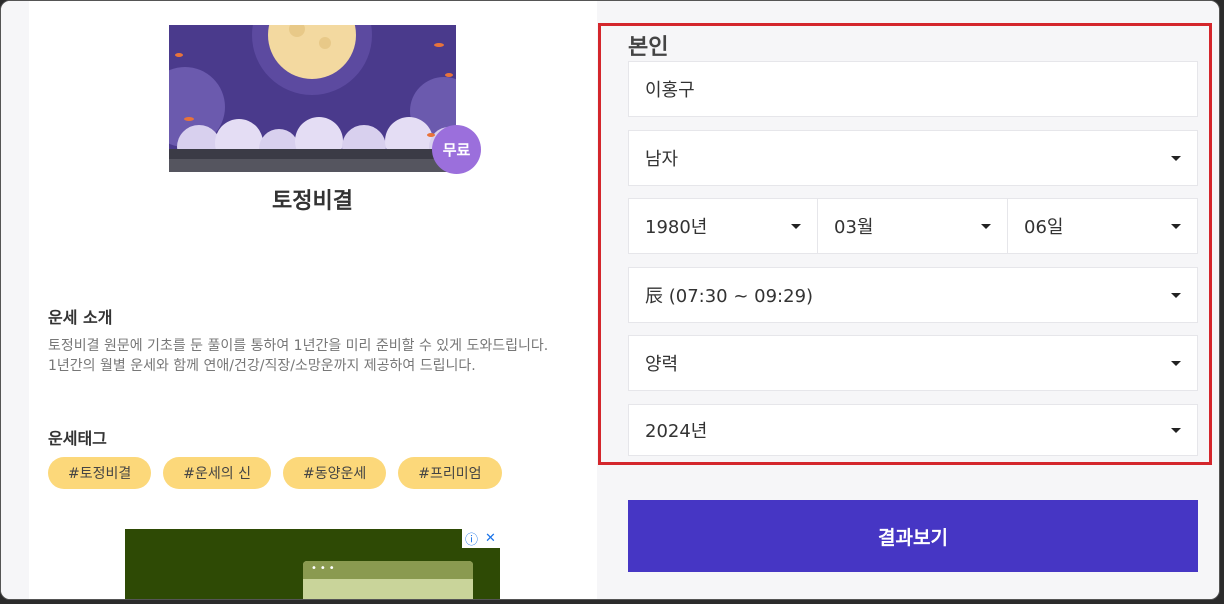  What do you see at coordinates (913, 89) in the screenshot?
I see `name-input: 이홍구` at bounding box center [913, 89].